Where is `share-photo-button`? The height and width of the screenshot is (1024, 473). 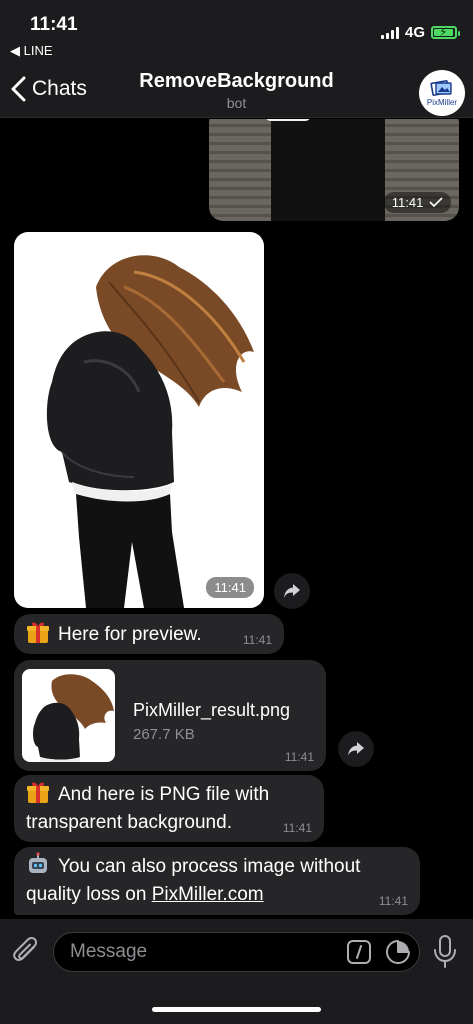
share-photo-button is located at coordinates (292, 591).